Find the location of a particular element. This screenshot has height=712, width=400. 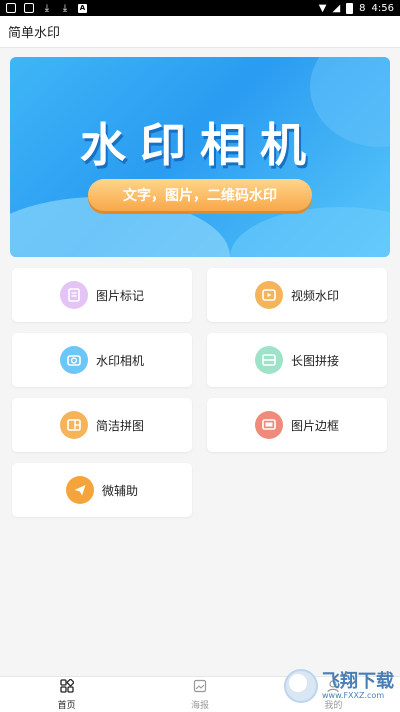

nav-item-poster: 海报 is located at coordinates (199, 694).